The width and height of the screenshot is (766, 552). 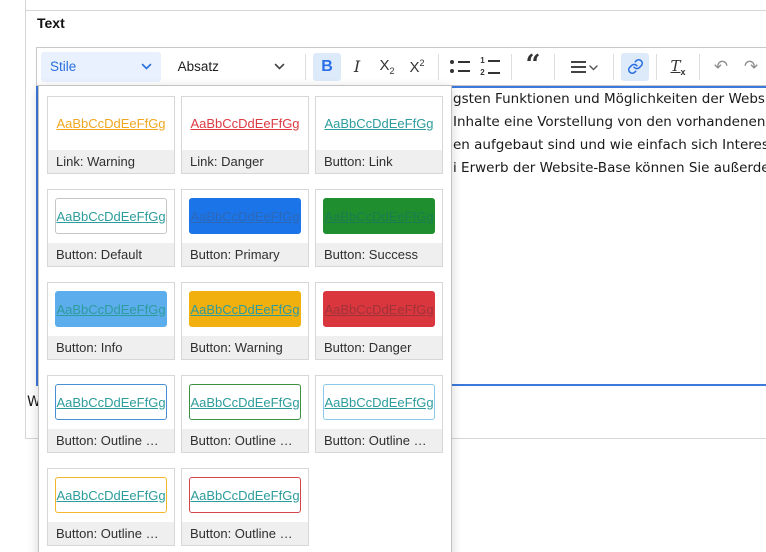 I want to click on redo-button: ↷, so click(x=751, y=67).